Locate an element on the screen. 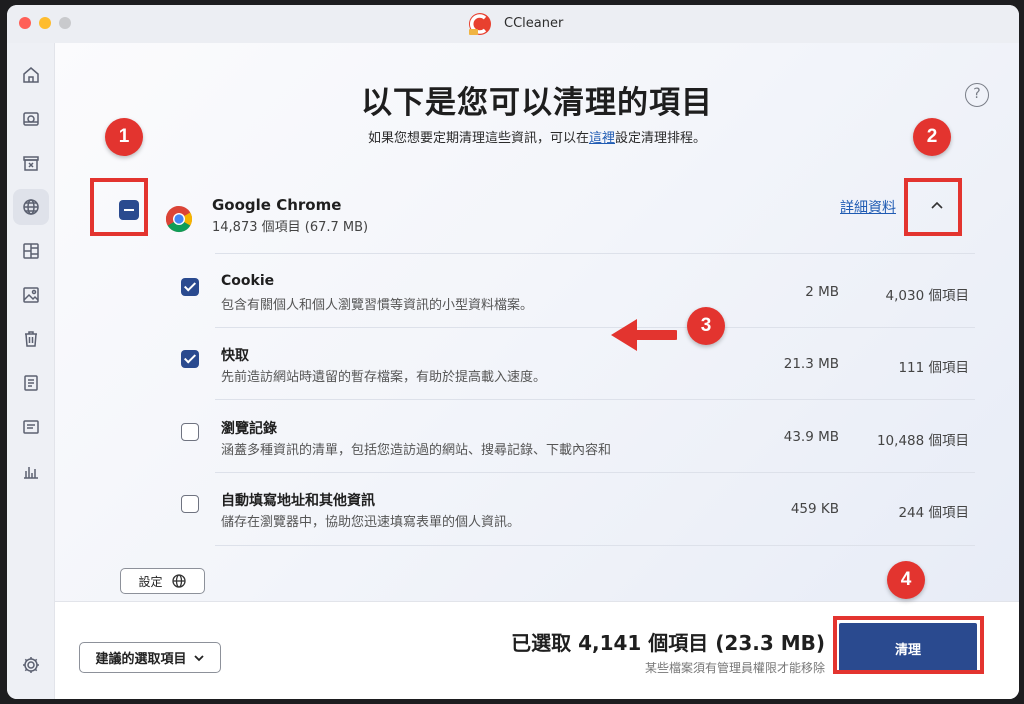 This screenshot has width=1024, height=704. browser-name: Google Chrome is located at coordinates (277, 205).